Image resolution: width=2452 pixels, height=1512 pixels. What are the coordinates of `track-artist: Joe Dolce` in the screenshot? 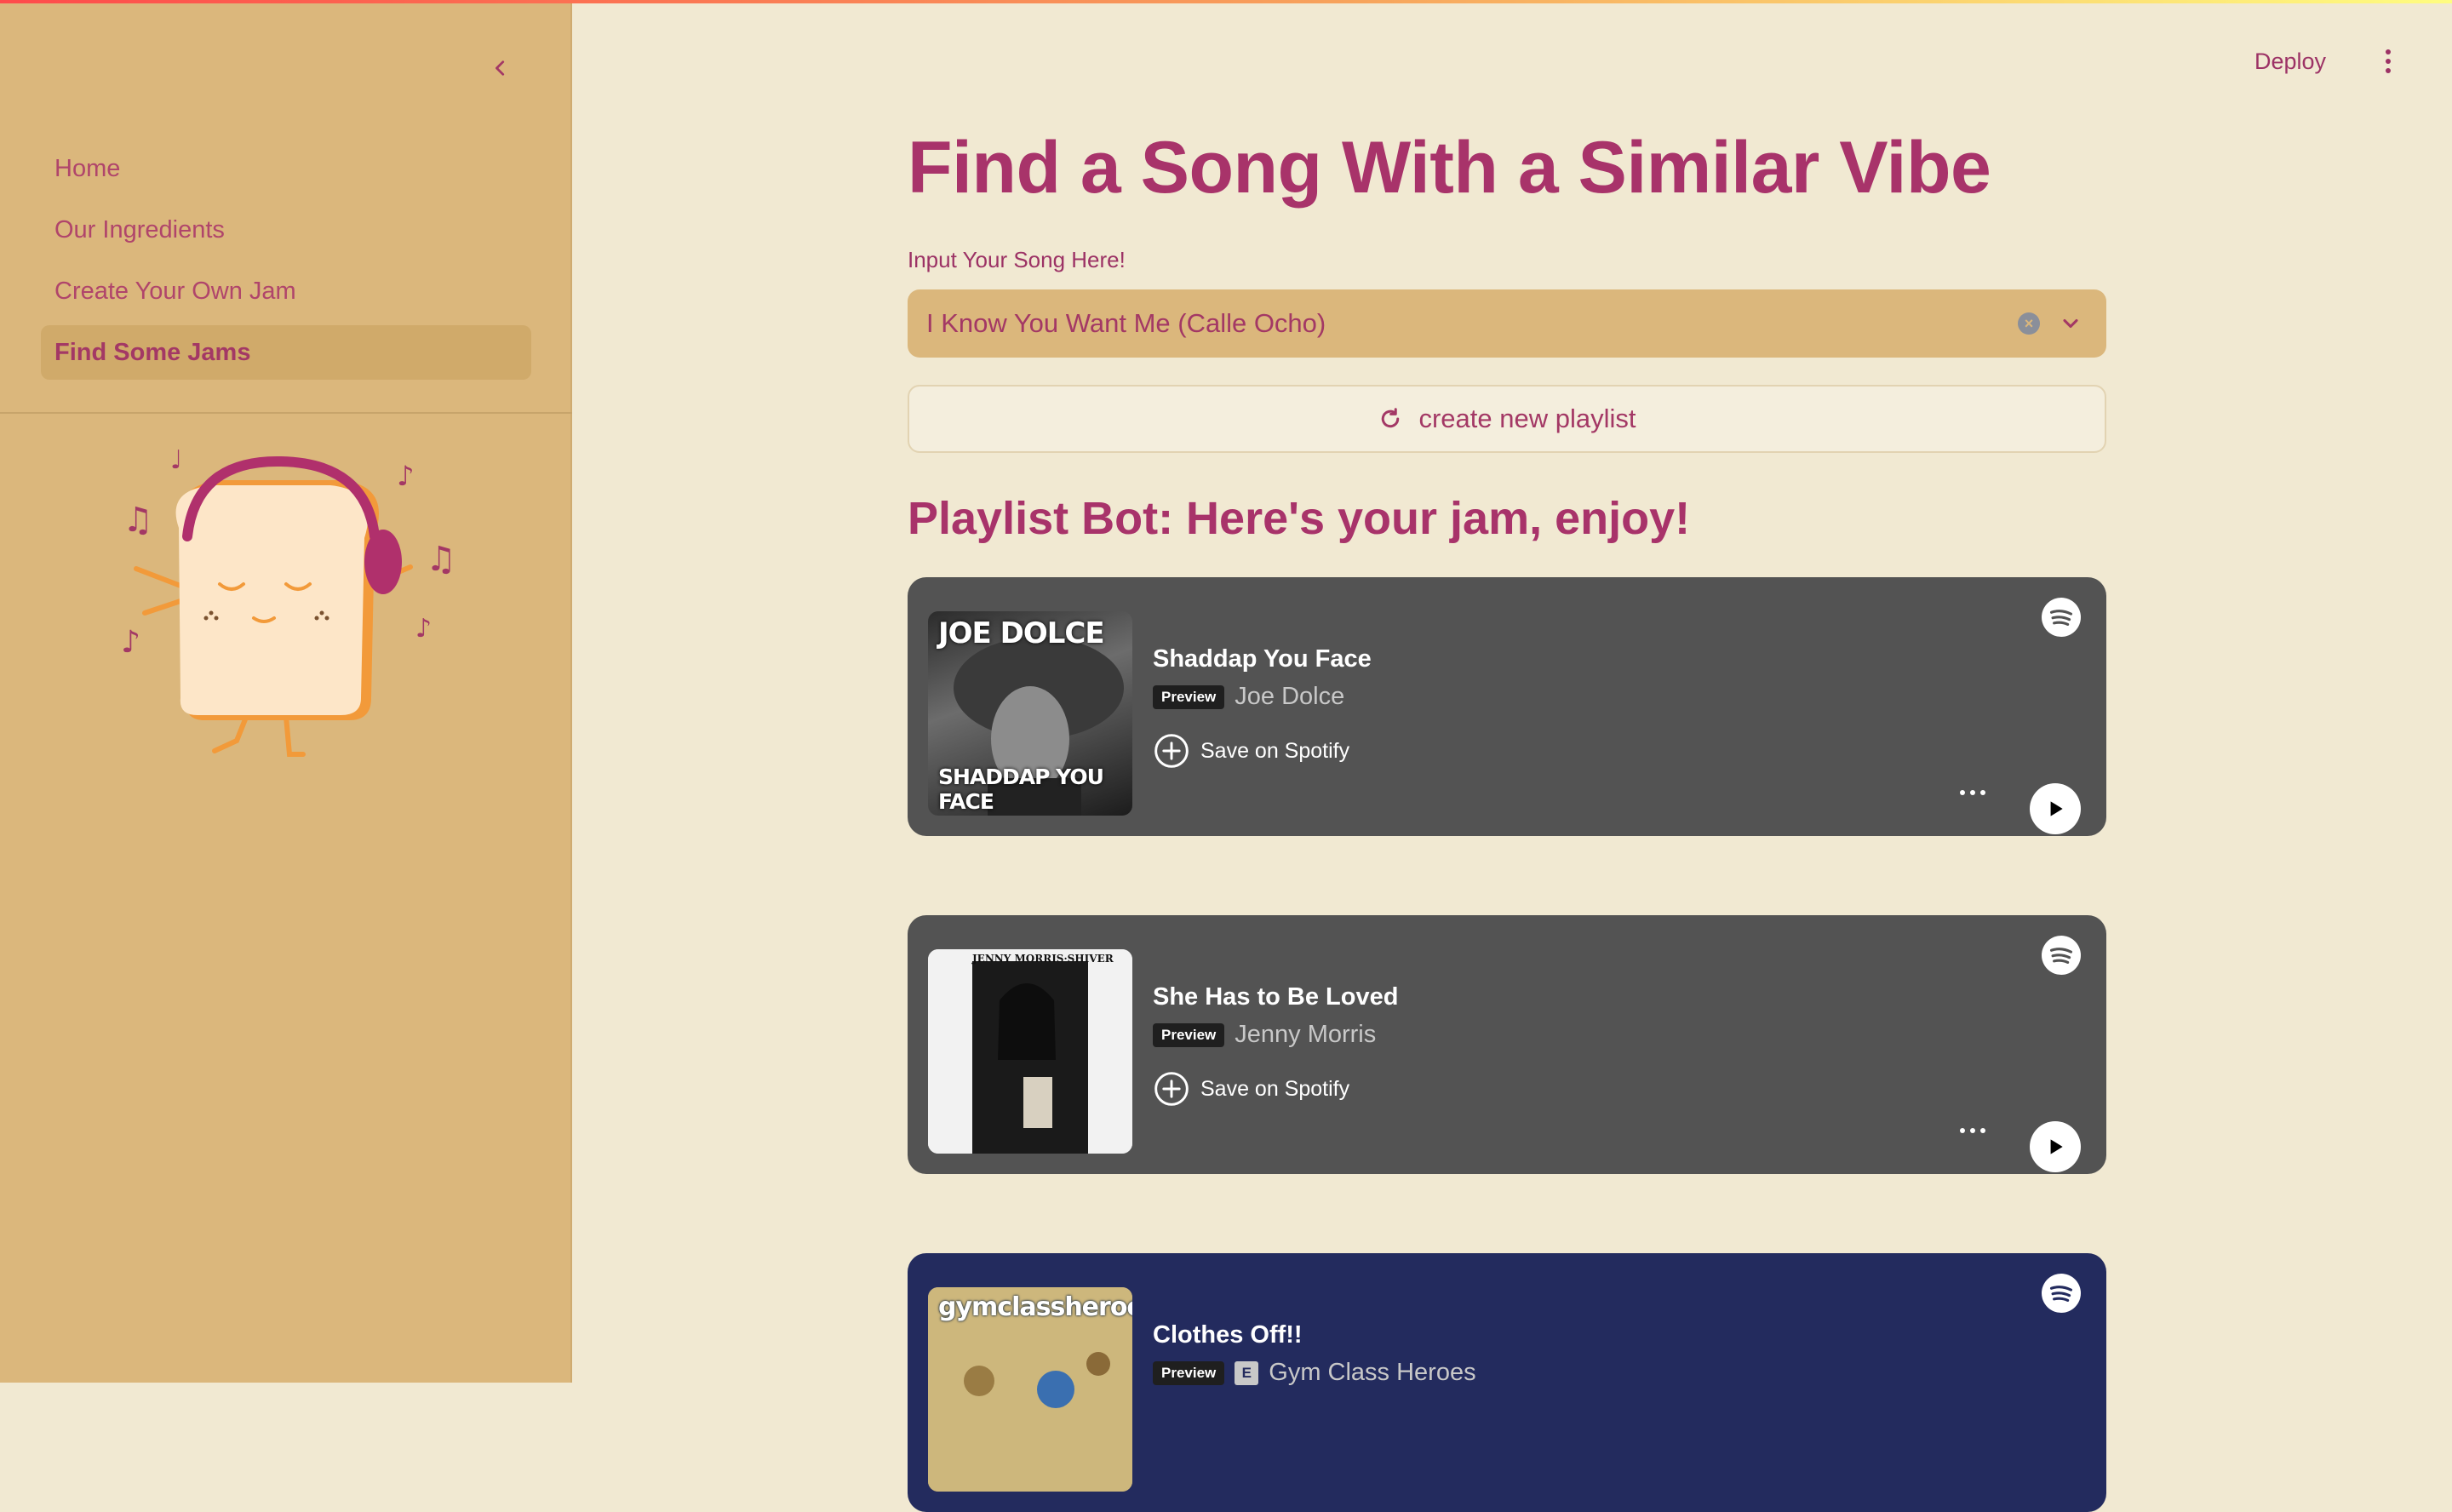 It's located at (1289, 697).